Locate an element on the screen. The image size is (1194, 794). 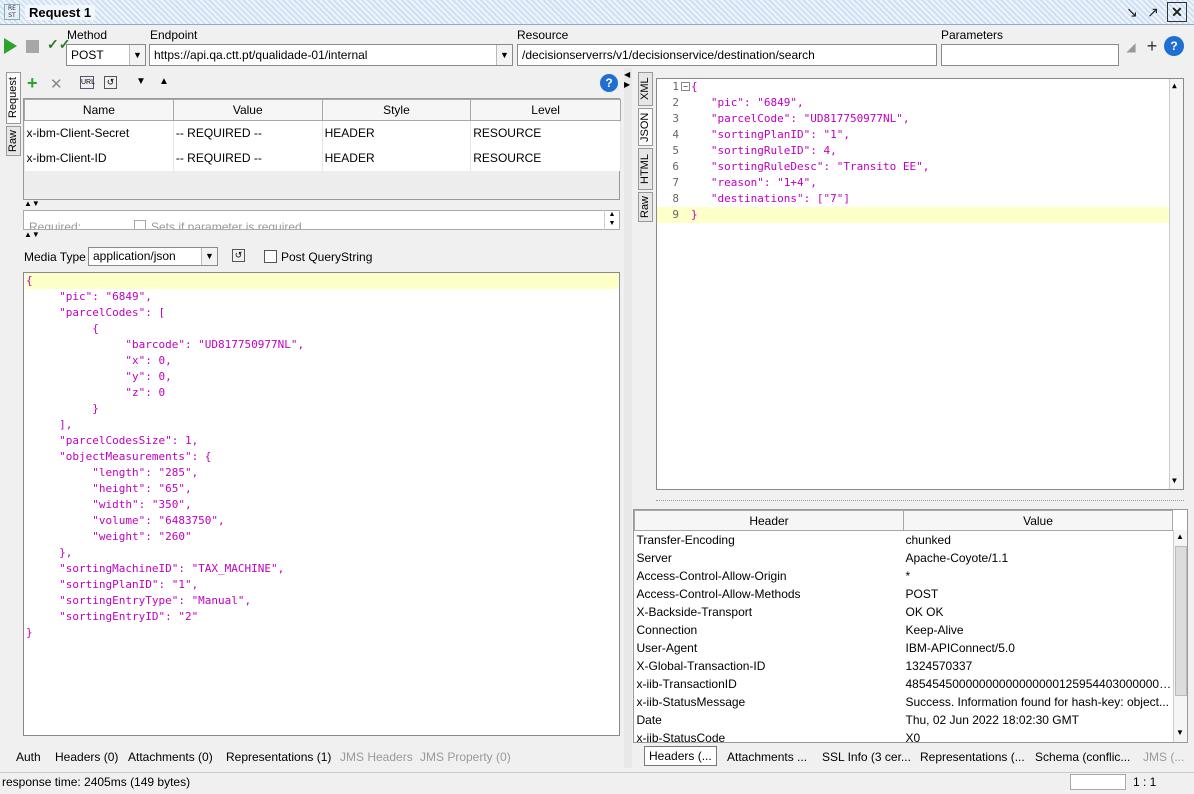
table-row: Access-Control-Allow-Methods POST is located at coordinates (904, 594).